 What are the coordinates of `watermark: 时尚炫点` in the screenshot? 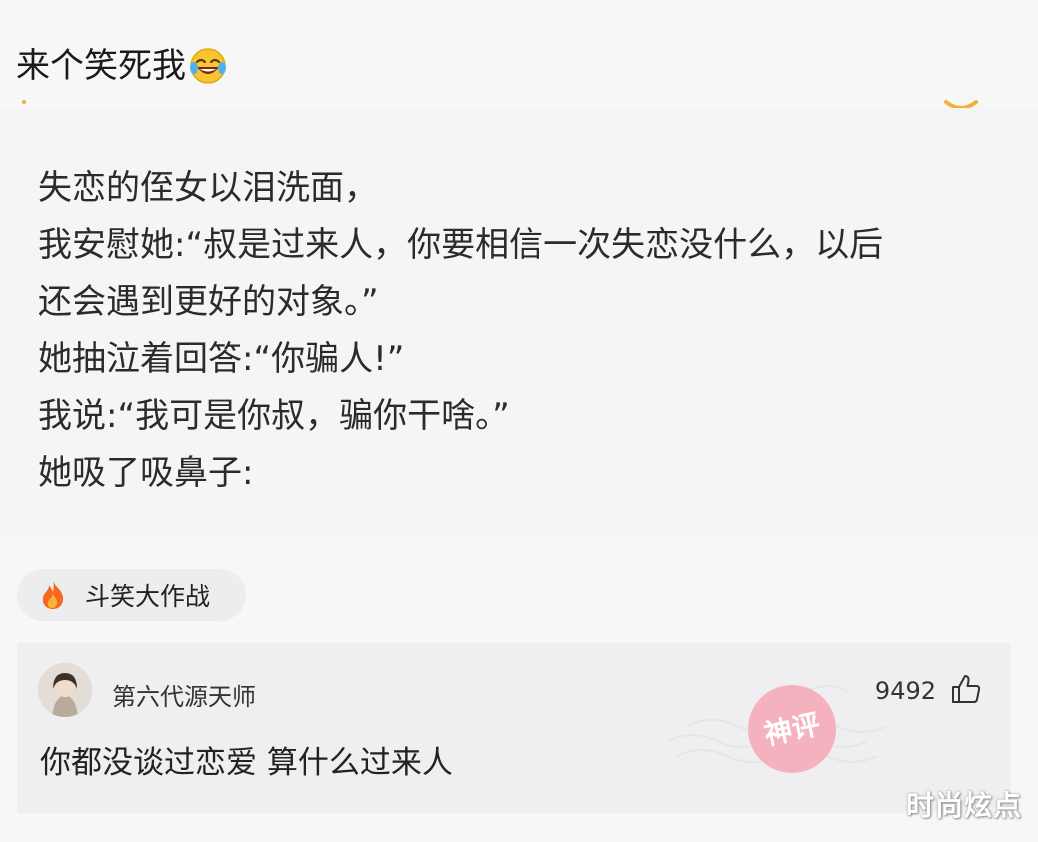 It's located at (963, 805).